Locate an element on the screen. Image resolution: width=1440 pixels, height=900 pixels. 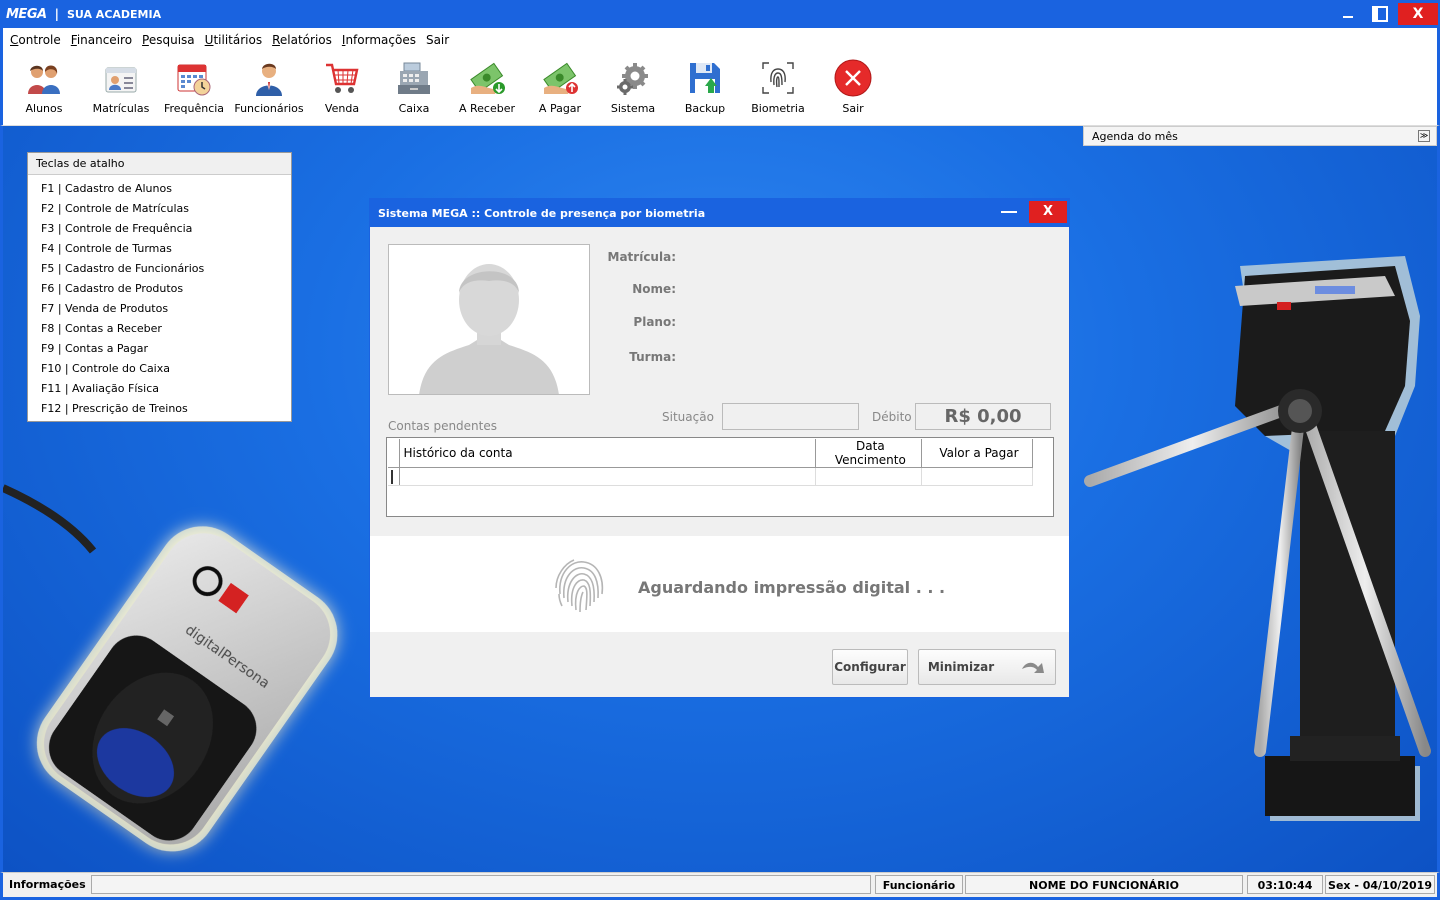
toolbar-button-backup: Backup is located at coordinates (705, 89).